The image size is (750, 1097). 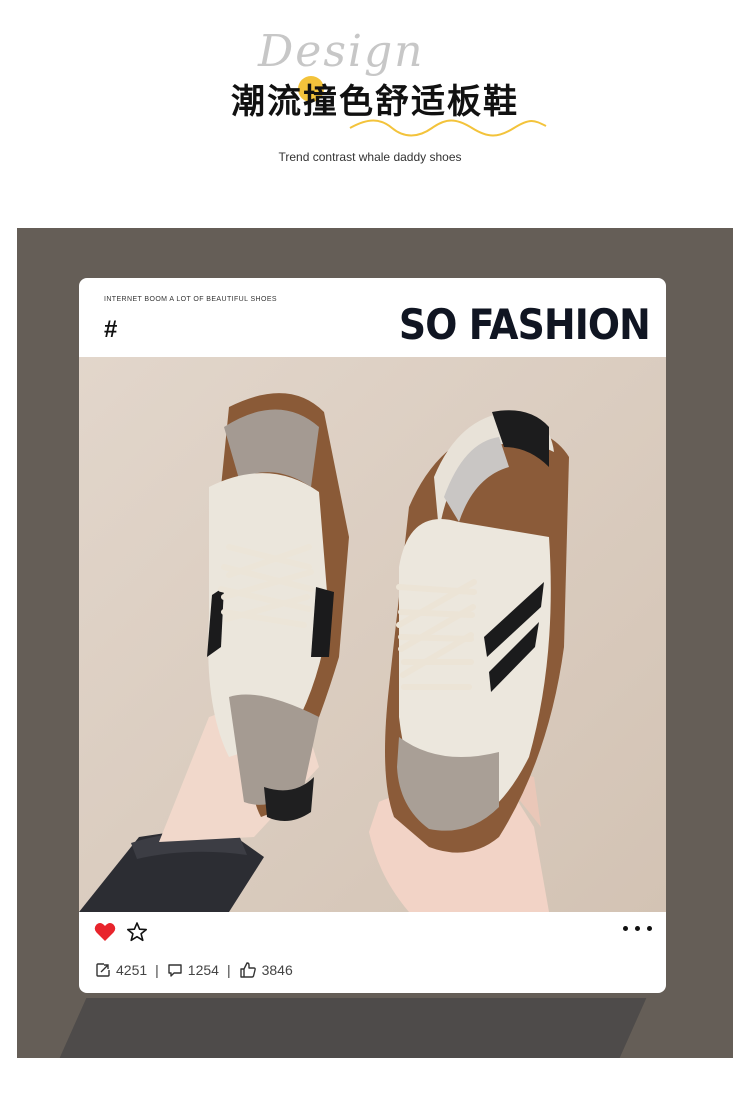 I want to click on like-stat: 3846, so click(x=266, y=970).